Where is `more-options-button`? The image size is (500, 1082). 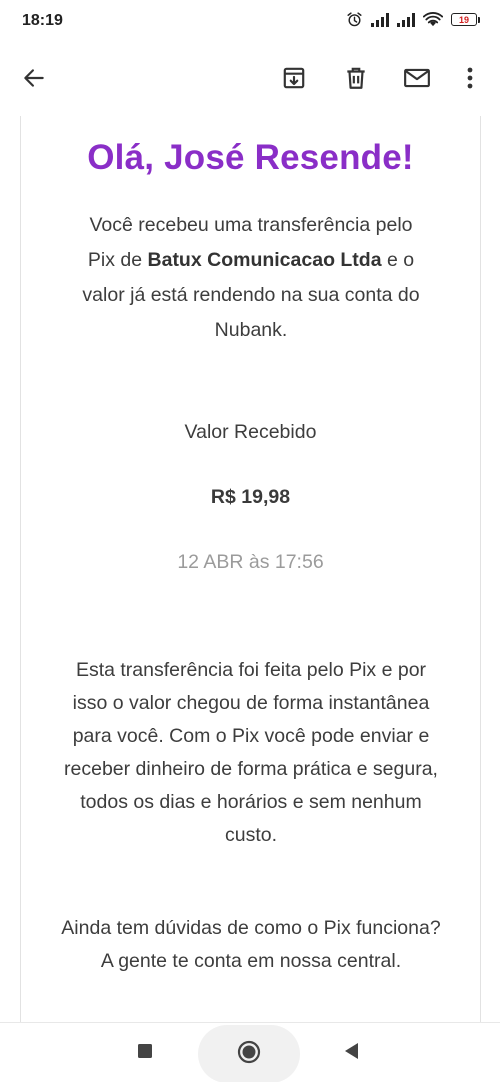 more-options-button is located at coordinates (470, 80).